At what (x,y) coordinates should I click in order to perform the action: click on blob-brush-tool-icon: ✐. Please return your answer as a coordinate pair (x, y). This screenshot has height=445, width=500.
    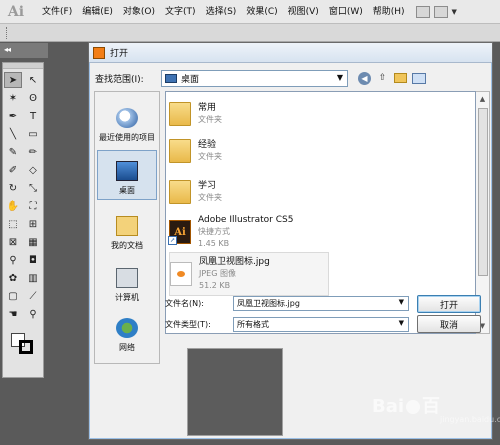
    Looking at the image, I should click on (13, 170).